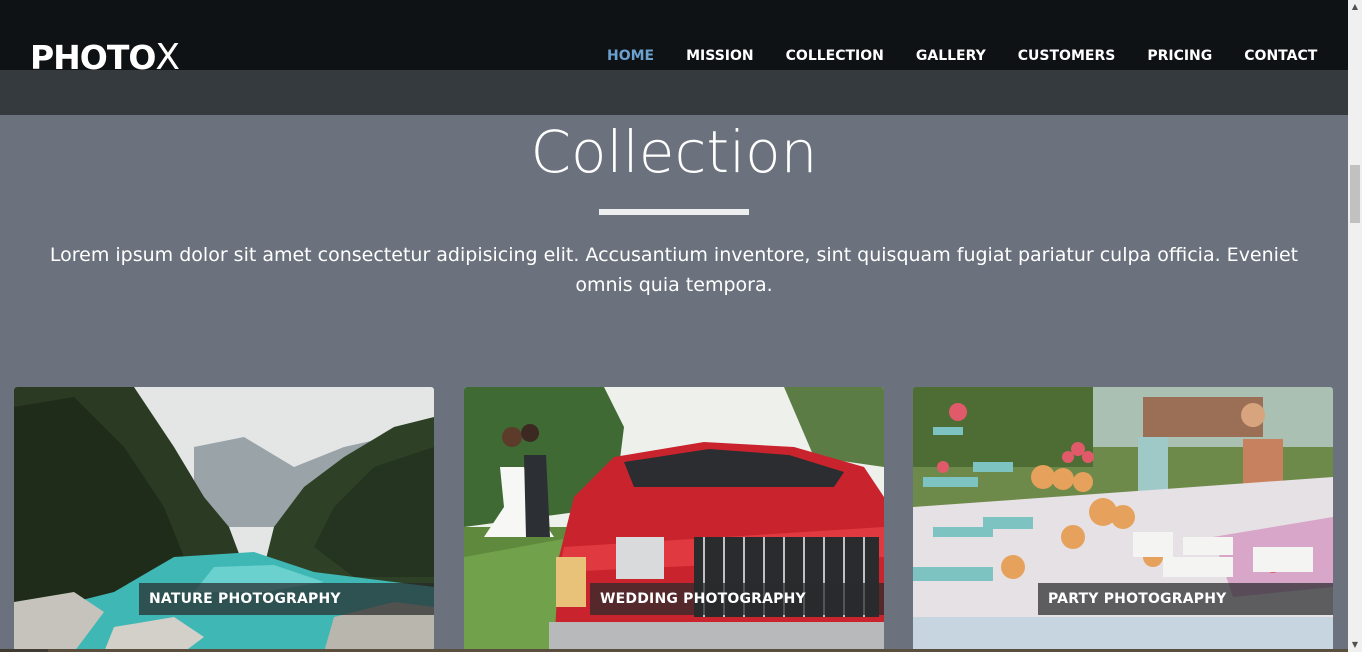  I want to click on card-wedding: WEDDING PHOTOGRAPHY, so click(674, 519).